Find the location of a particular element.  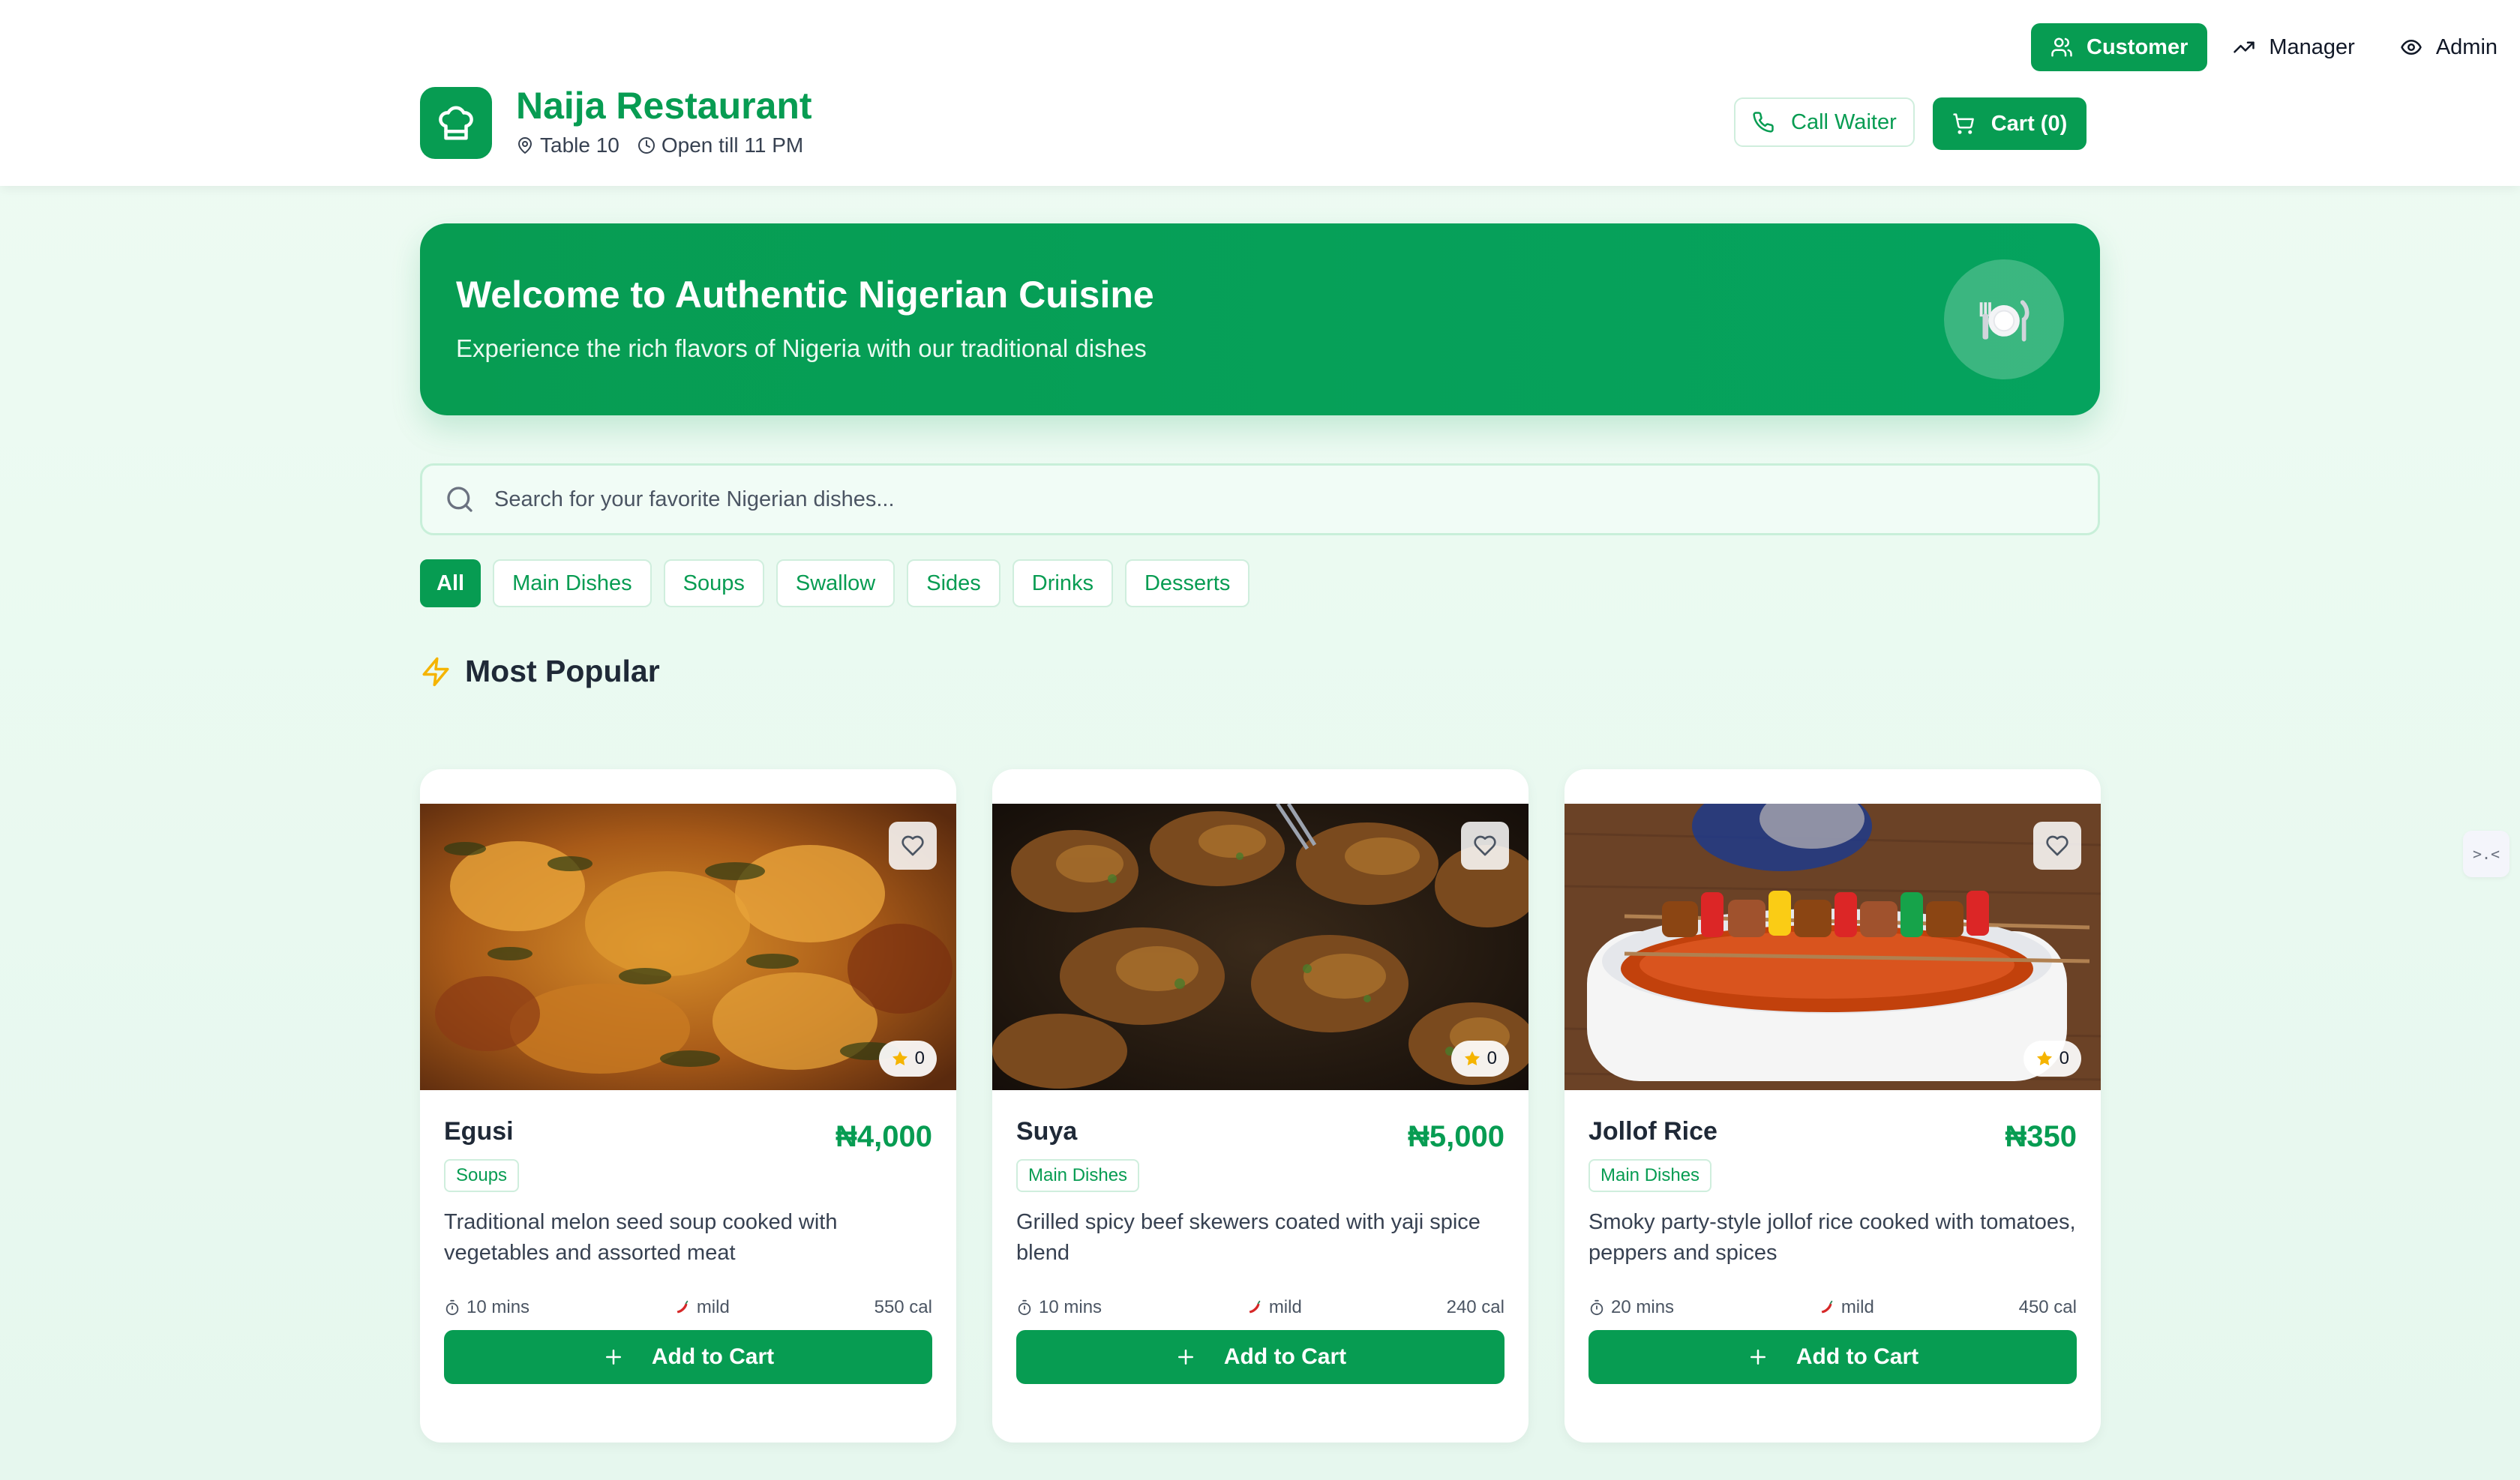

cart-button: Cart (0) is located at coordinates (2009, 123).